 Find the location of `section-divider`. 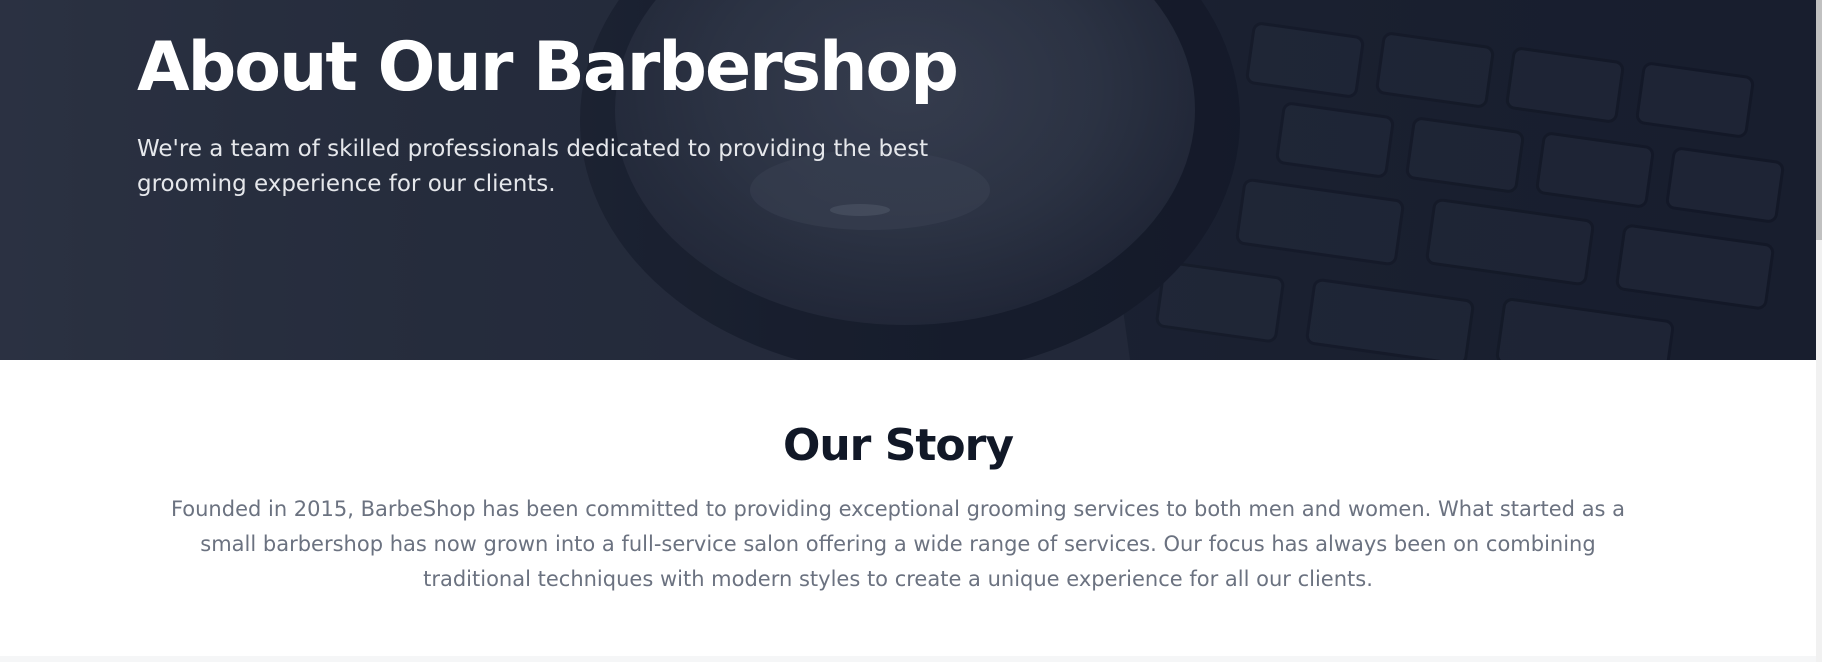

section-divider is located at coordinates (908, 659).